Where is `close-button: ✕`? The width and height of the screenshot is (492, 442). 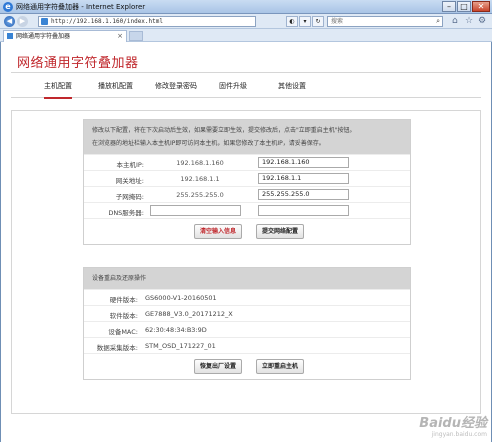 close-button: ✕ is located at coordinates (481, 6).